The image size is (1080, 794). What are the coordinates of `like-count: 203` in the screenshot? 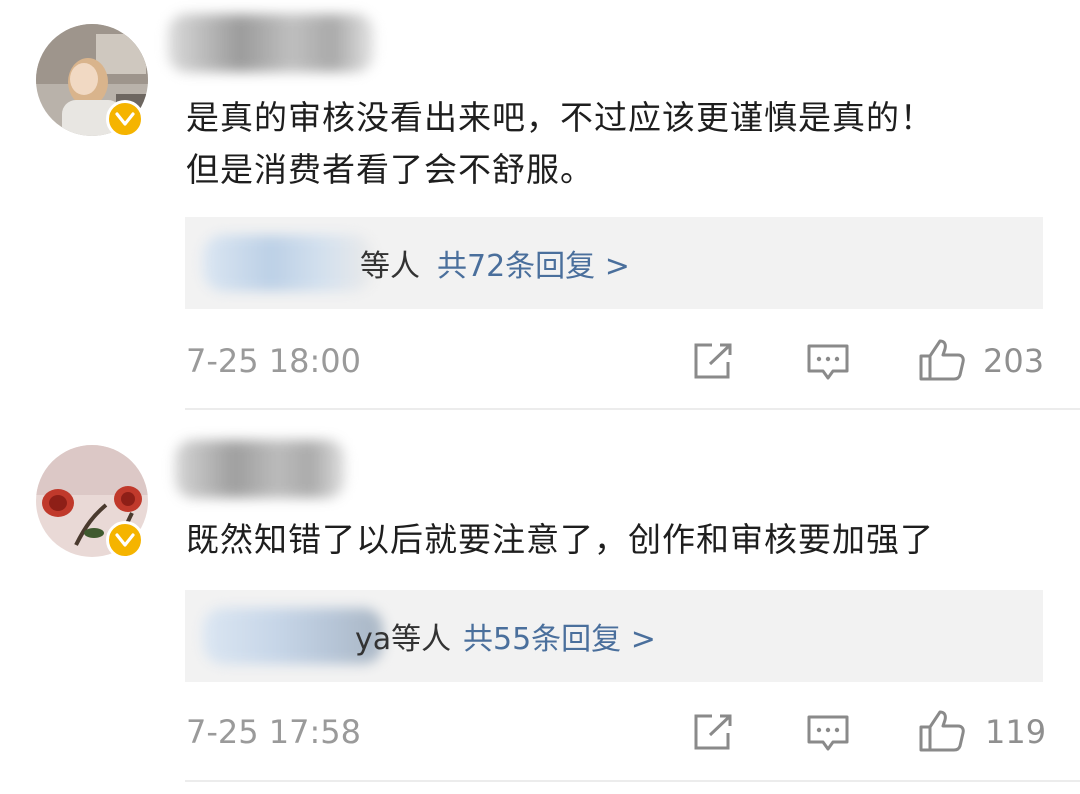 It's located at (1014, 361).